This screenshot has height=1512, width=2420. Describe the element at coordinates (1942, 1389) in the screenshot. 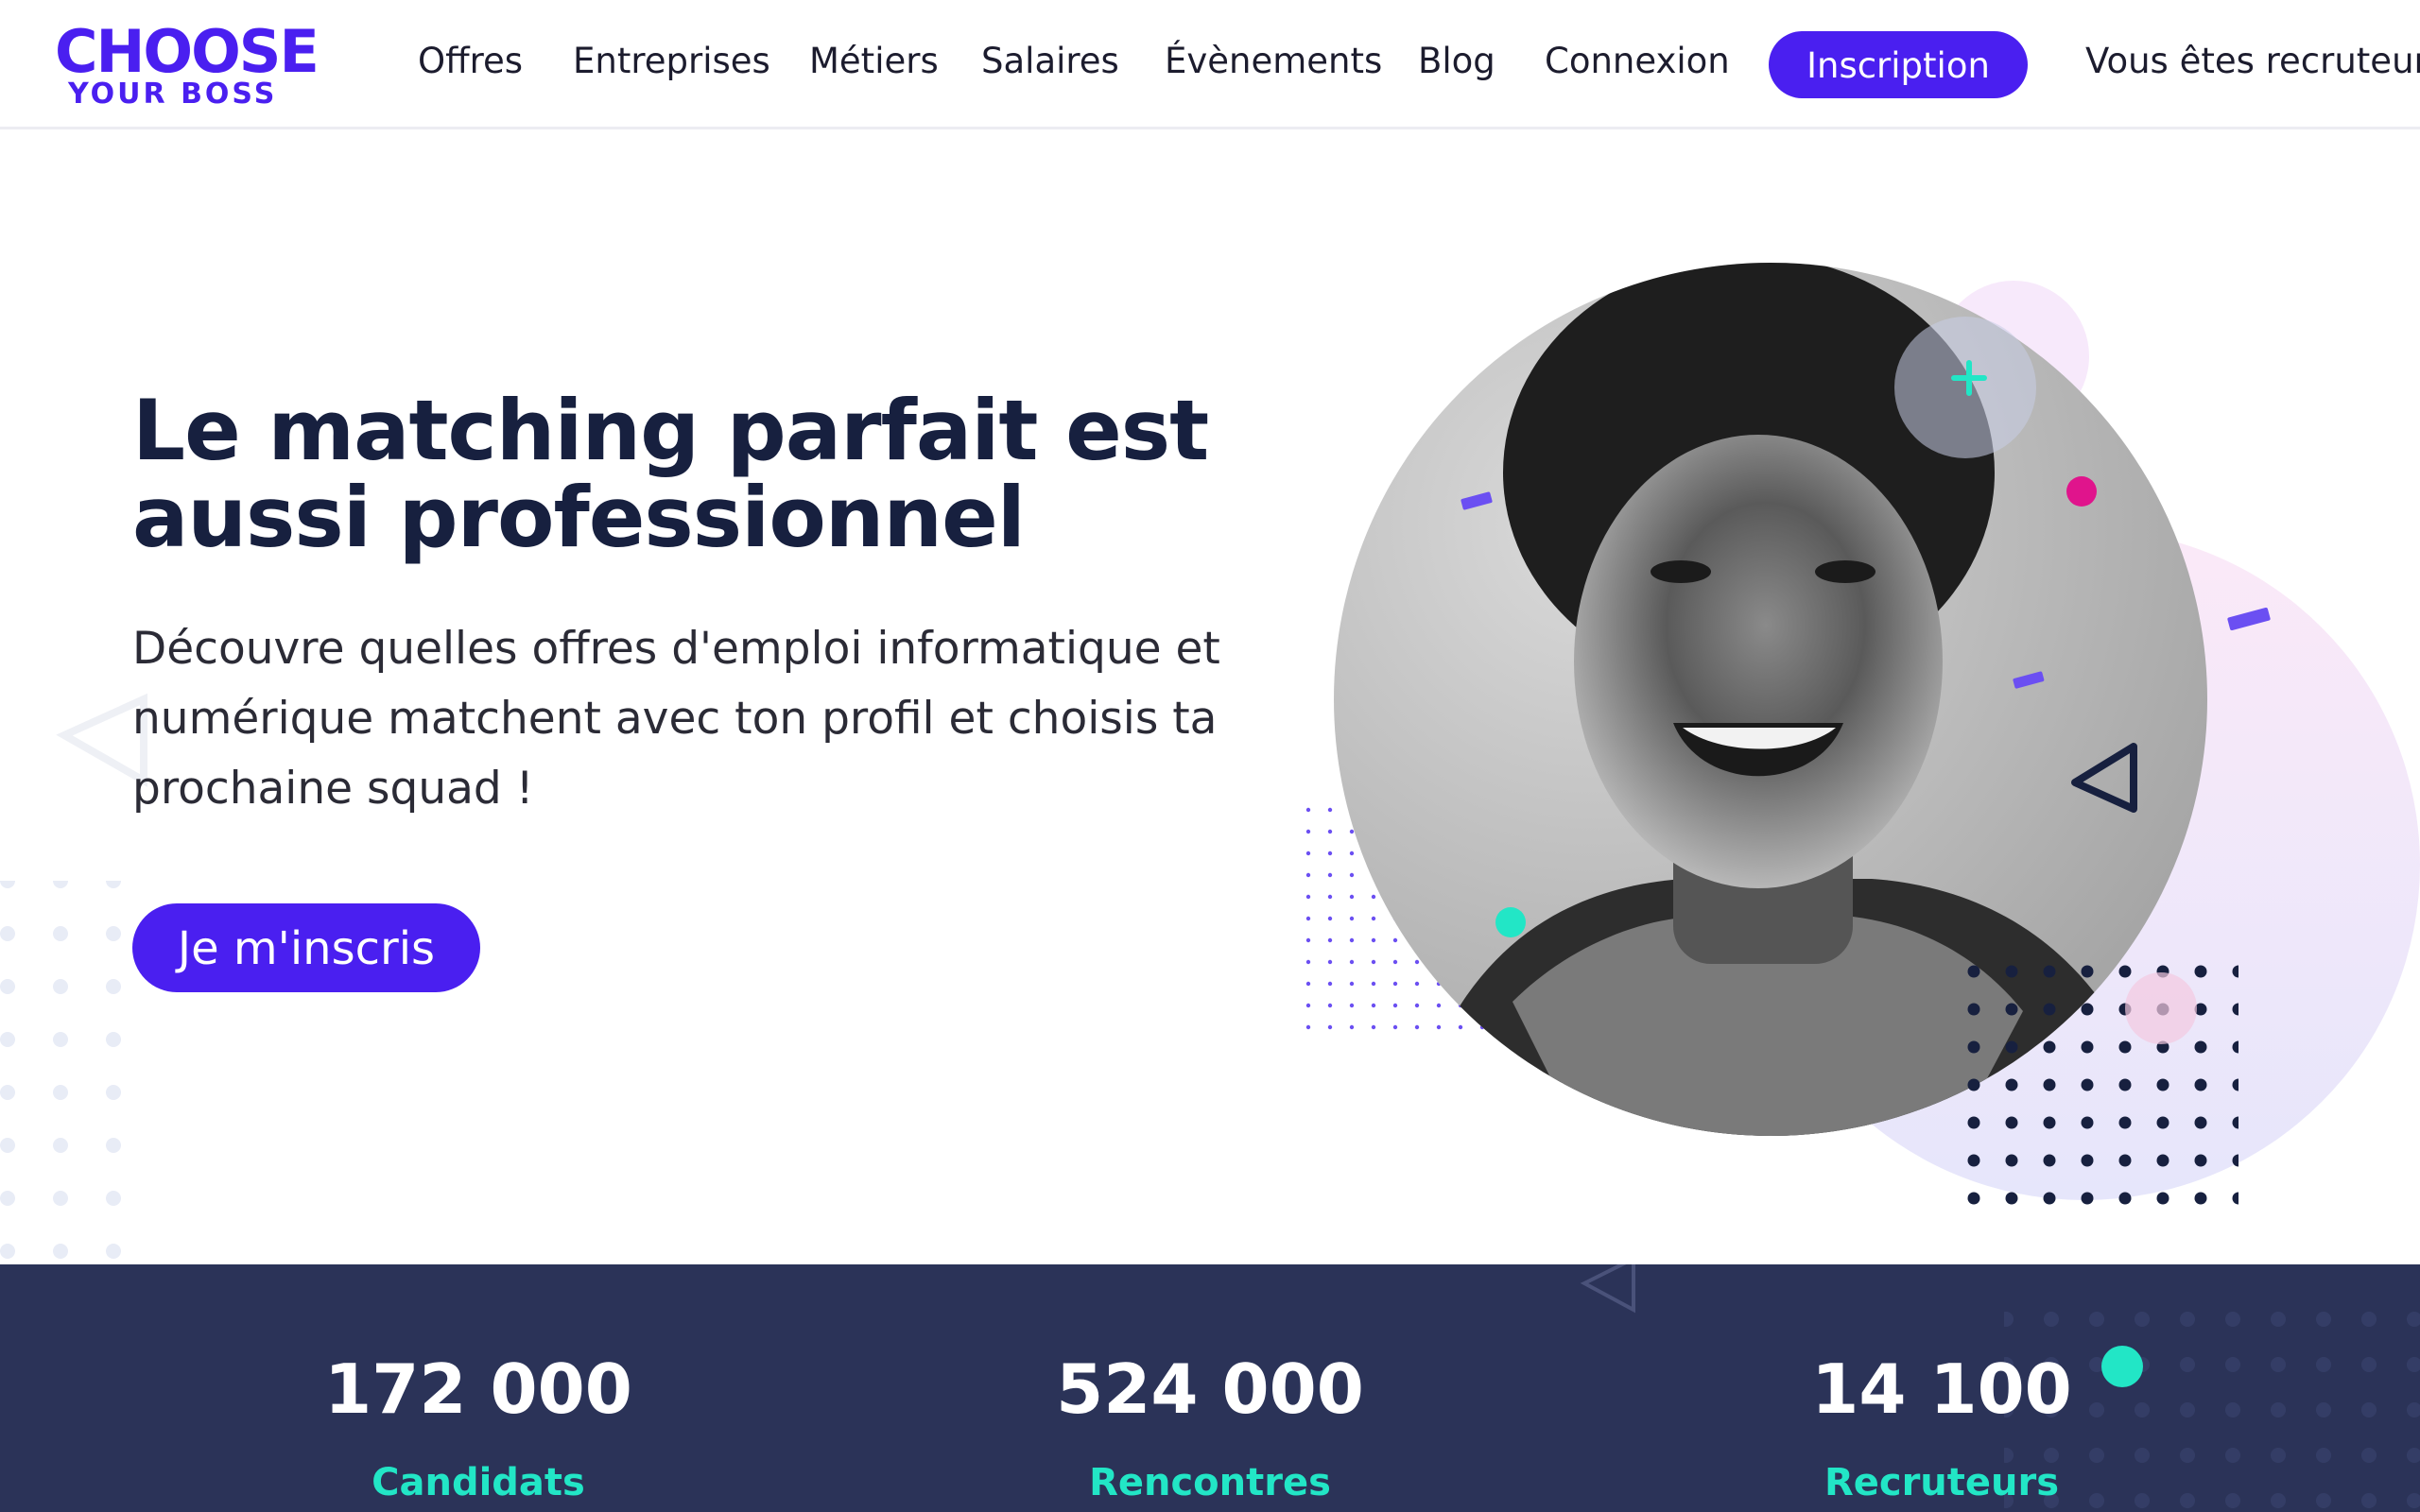

I see `stat-value: 14 100` at that location.